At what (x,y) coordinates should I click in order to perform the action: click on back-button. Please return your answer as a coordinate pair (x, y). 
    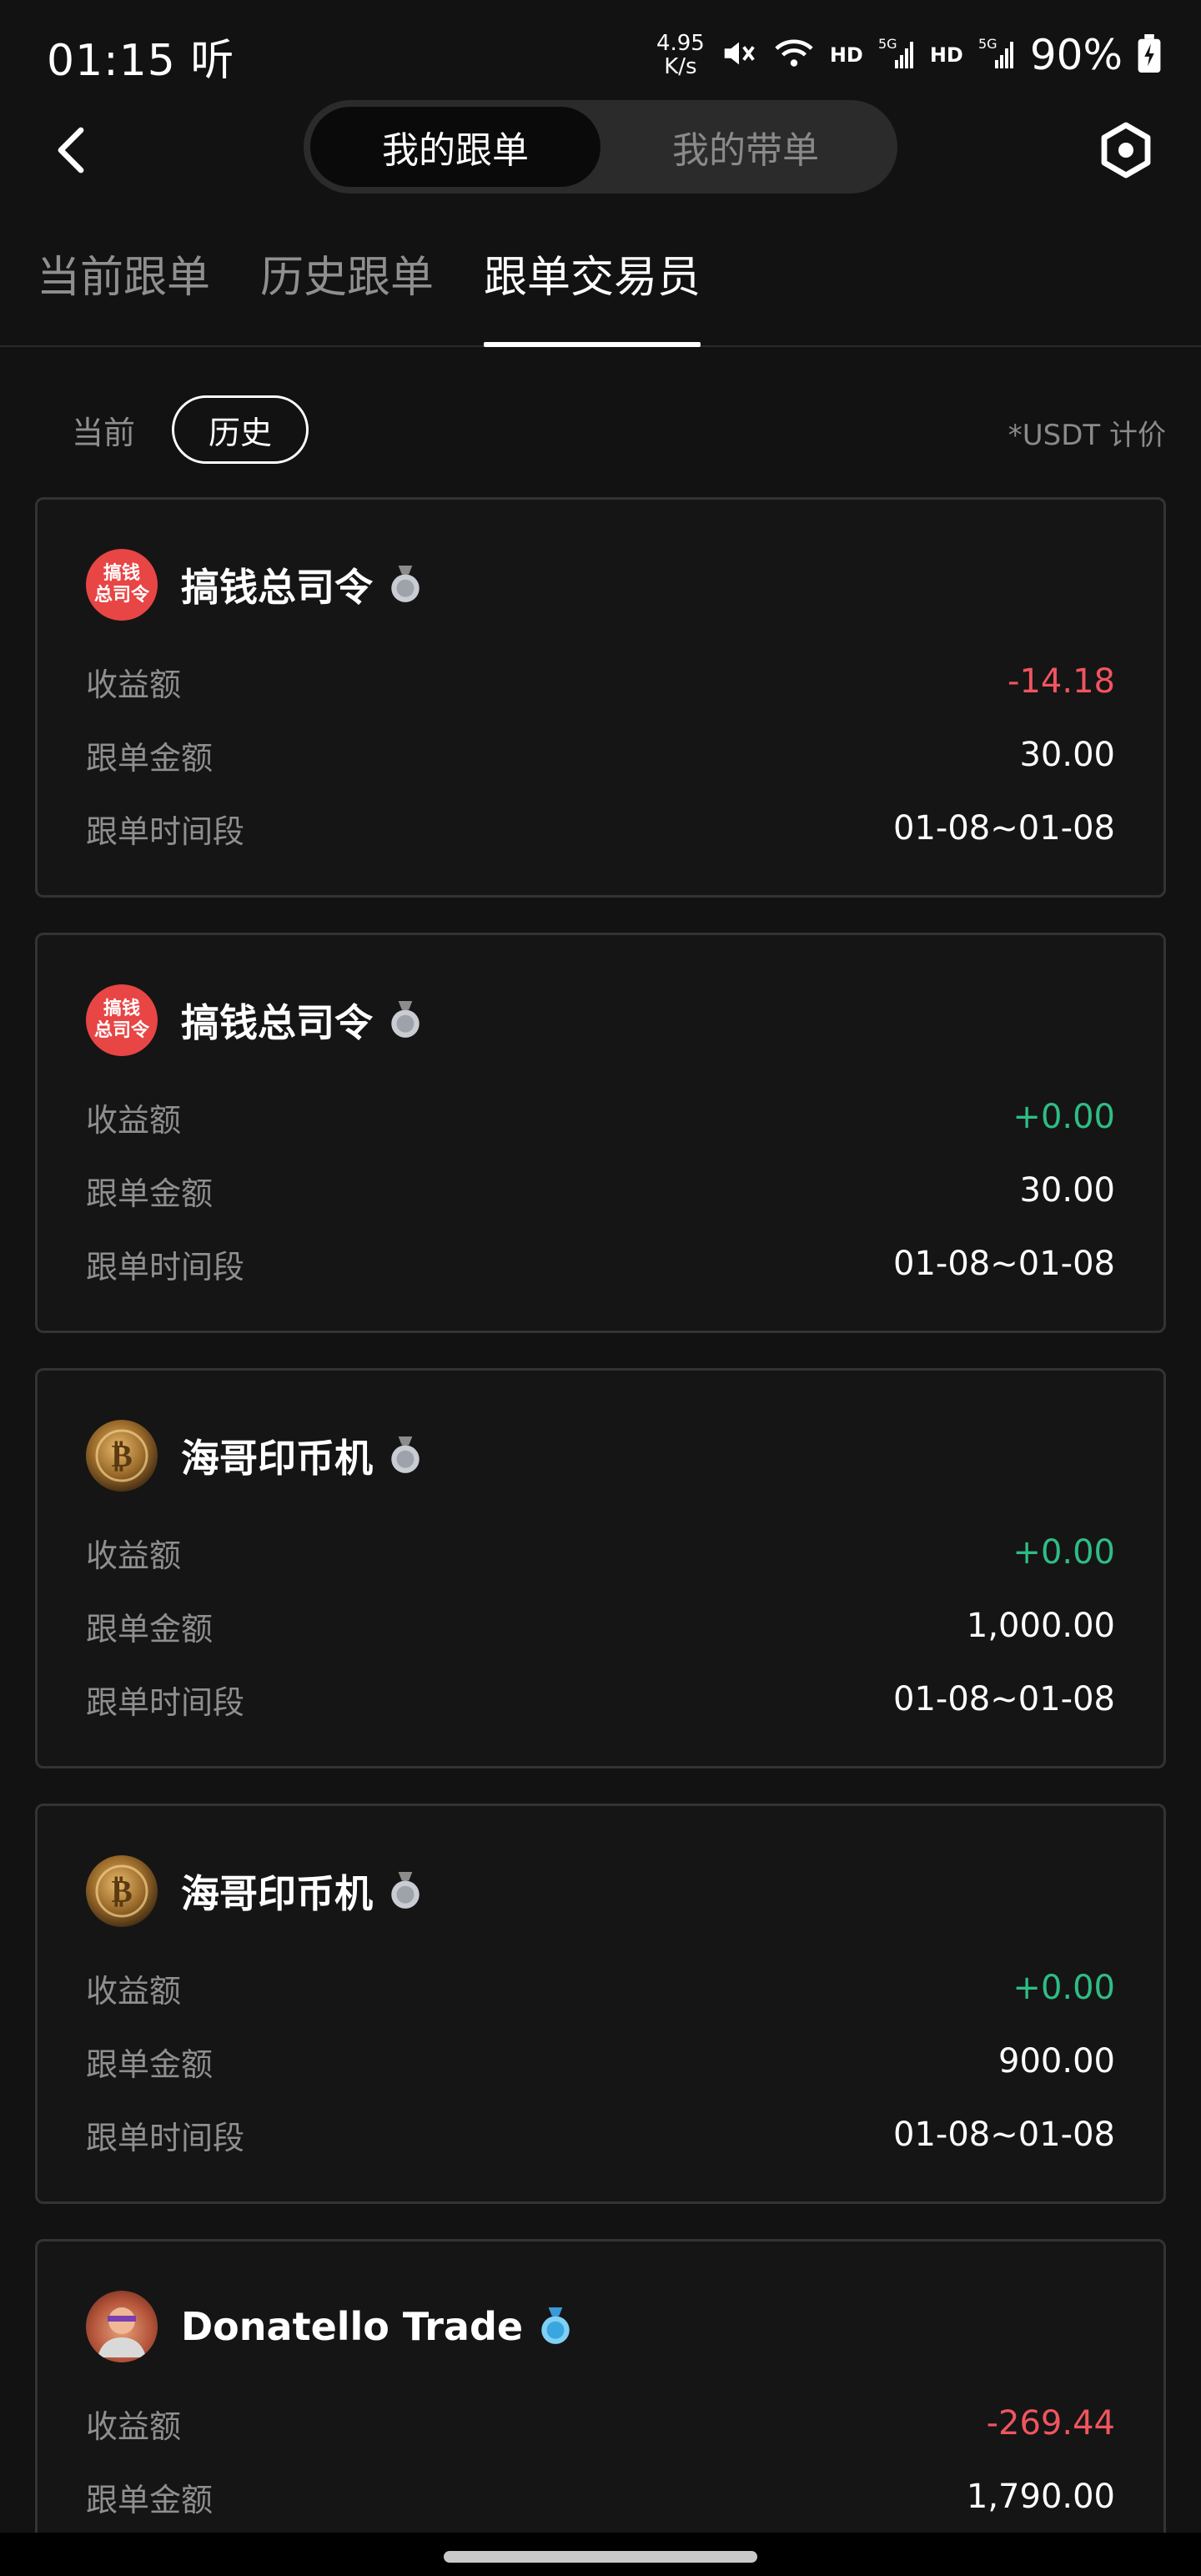
    Looking at the image, I should click on (71, 150).